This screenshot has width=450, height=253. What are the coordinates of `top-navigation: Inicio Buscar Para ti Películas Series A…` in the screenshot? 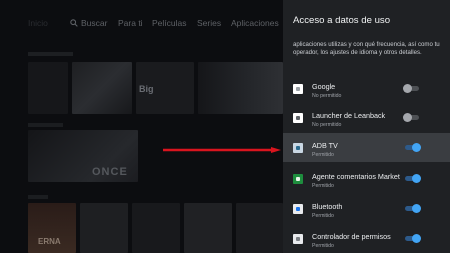 It's located at (141, 26).